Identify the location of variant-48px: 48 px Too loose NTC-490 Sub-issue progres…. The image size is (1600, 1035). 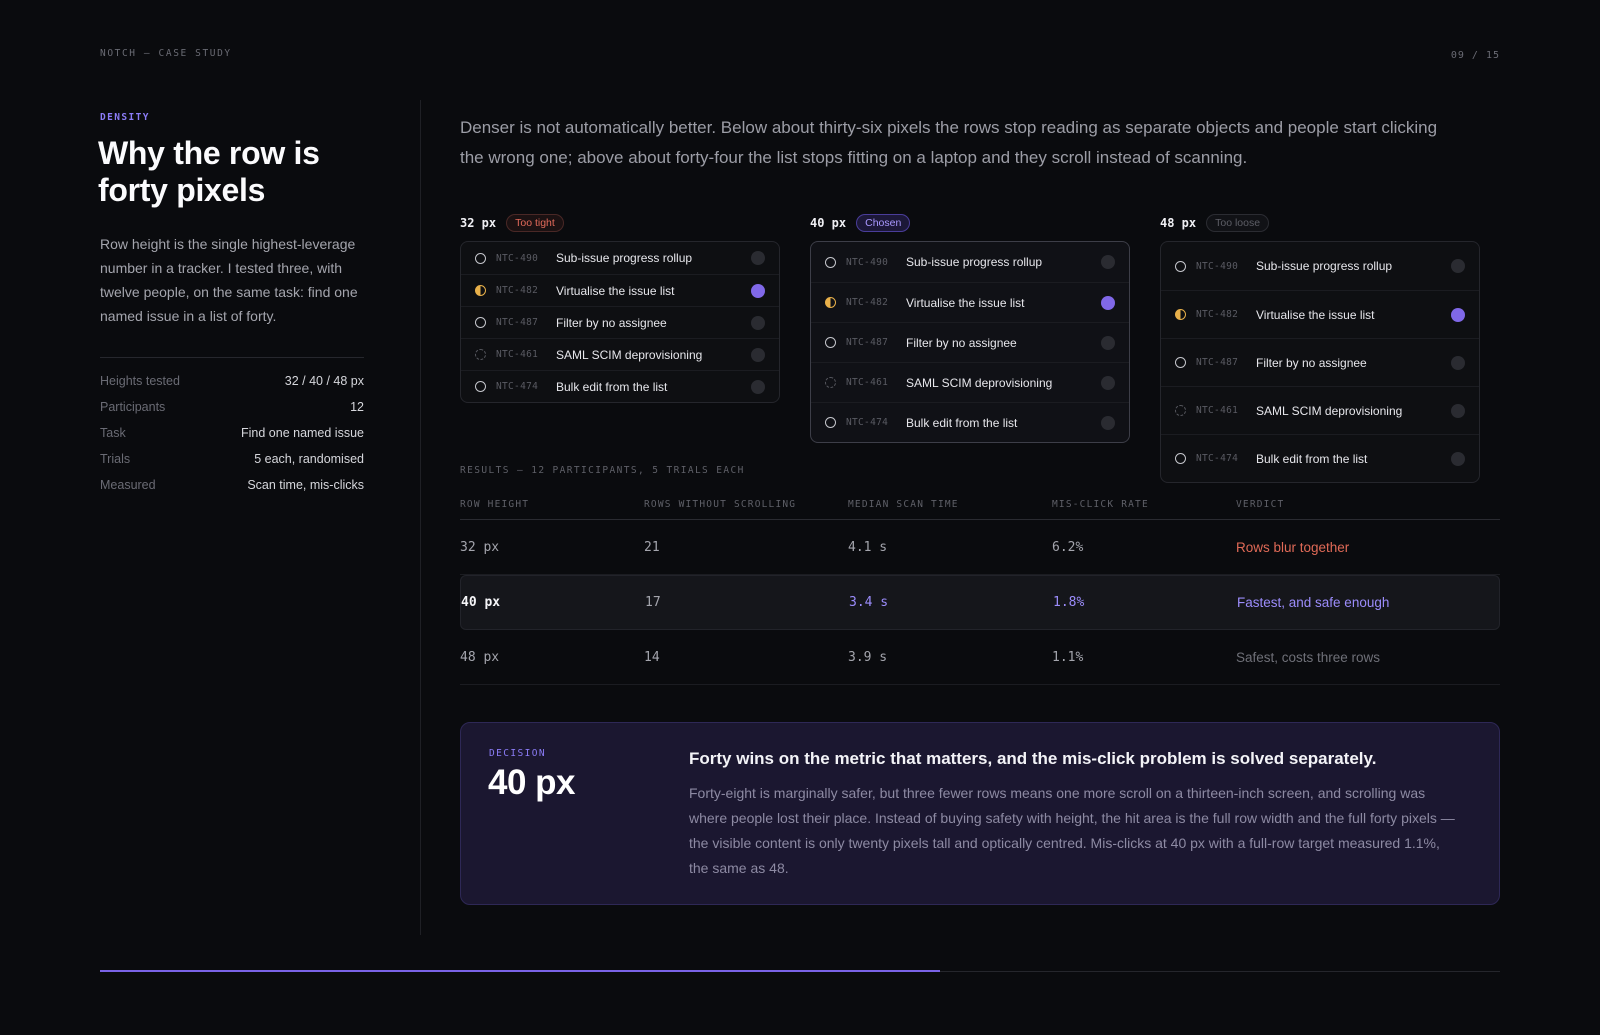
(1320, 348).